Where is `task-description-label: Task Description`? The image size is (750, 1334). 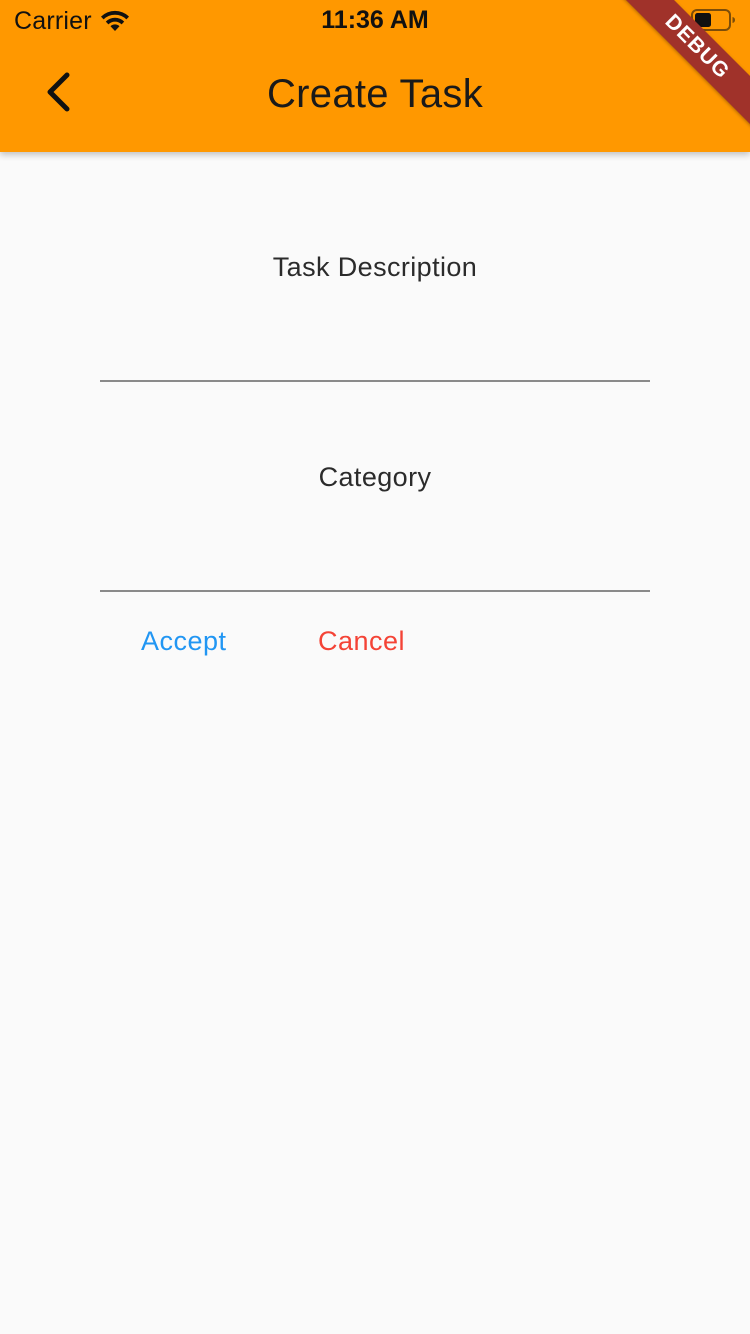
task-description-label: Task Description is located at coordinates (375, 267).